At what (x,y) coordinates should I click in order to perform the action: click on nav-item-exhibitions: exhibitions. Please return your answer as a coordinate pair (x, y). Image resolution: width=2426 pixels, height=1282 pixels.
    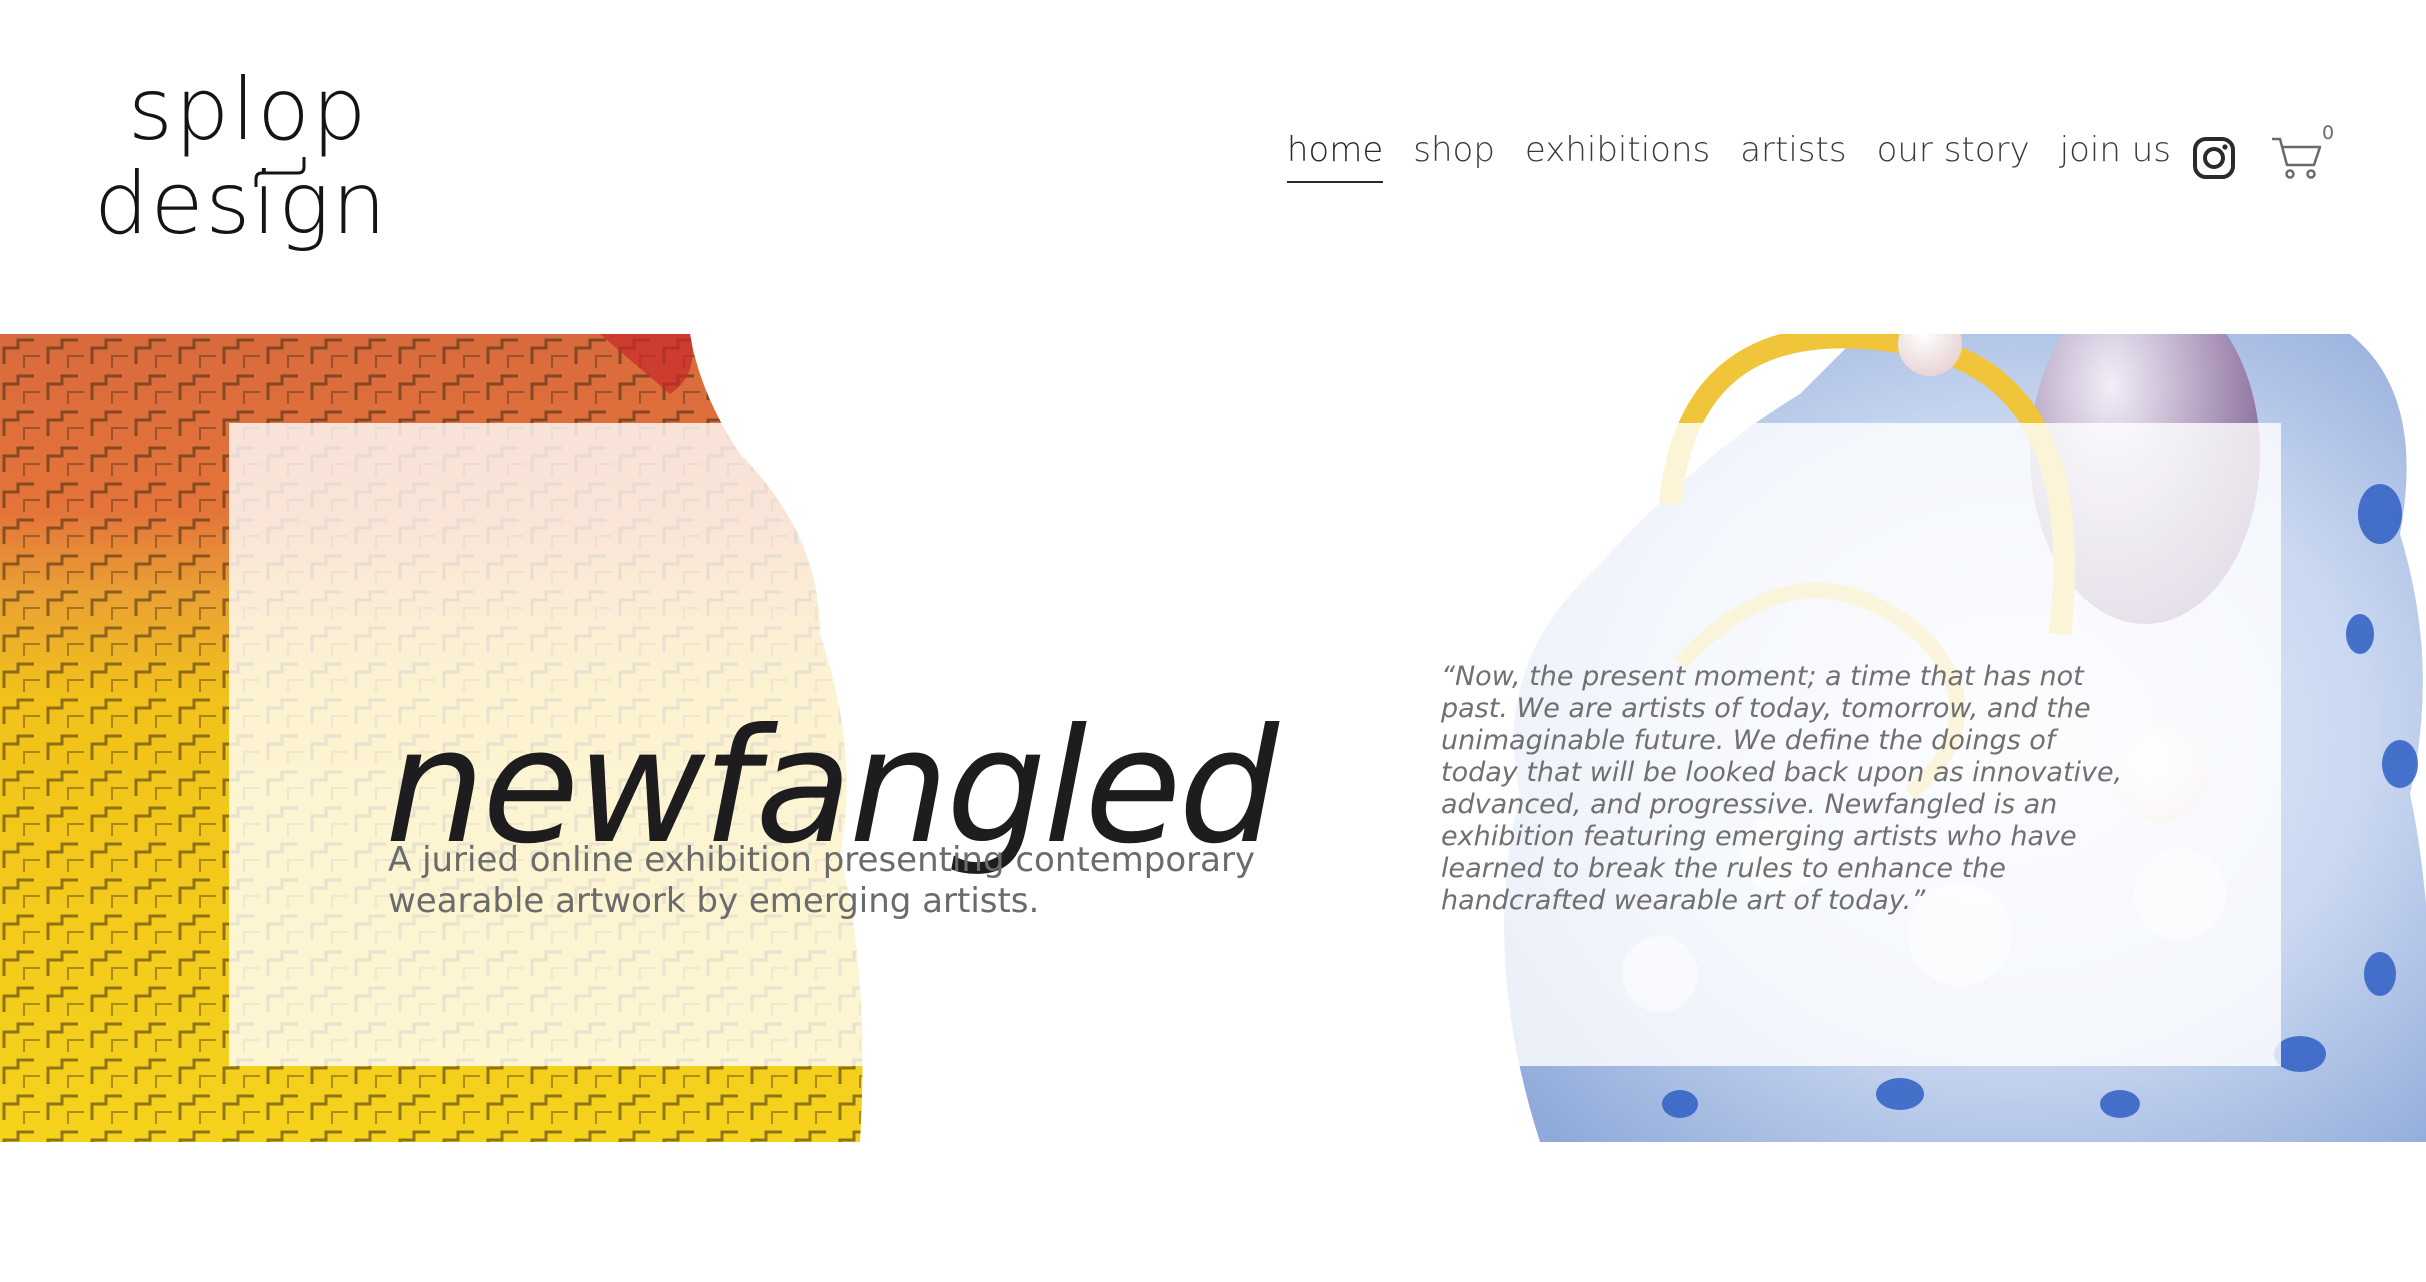
    Looking at the image, I should click on (1617, 156).